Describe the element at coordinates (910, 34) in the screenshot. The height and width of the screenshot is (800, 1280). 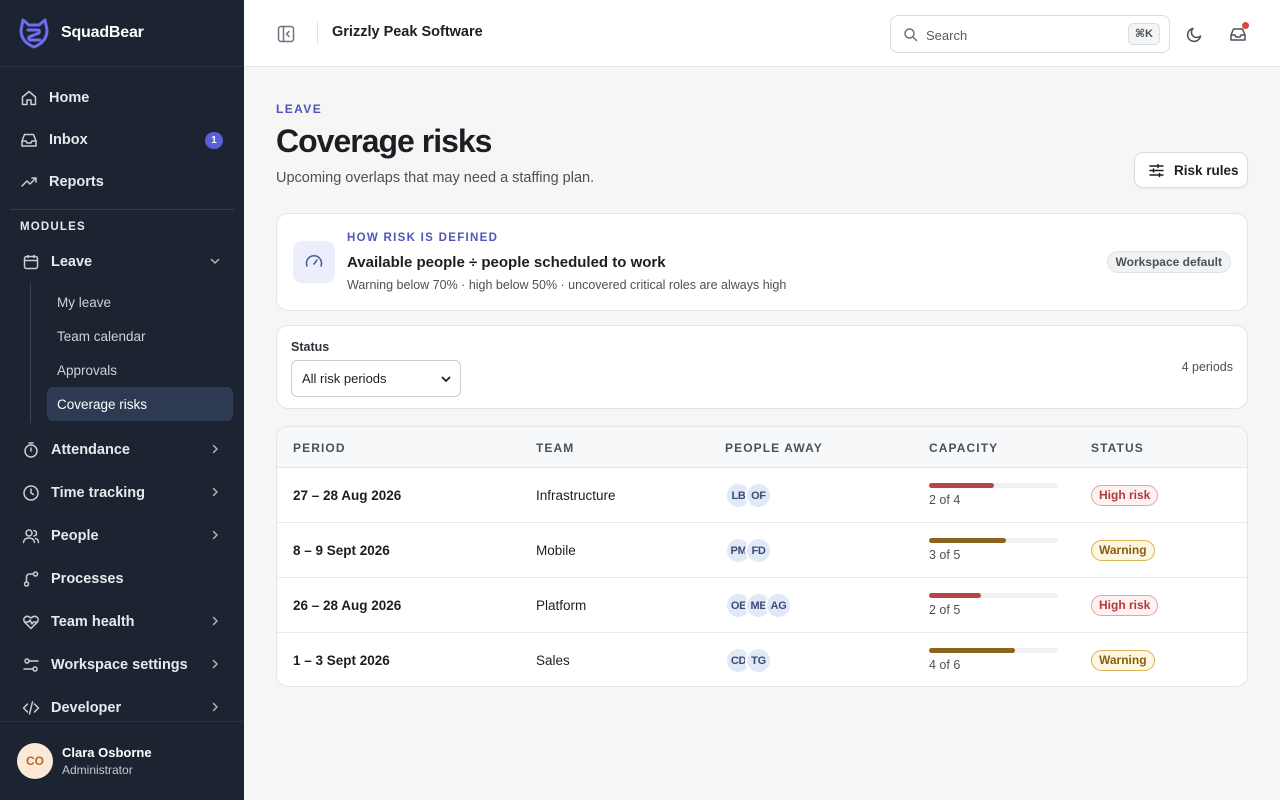
I see `search-icon` at that location.